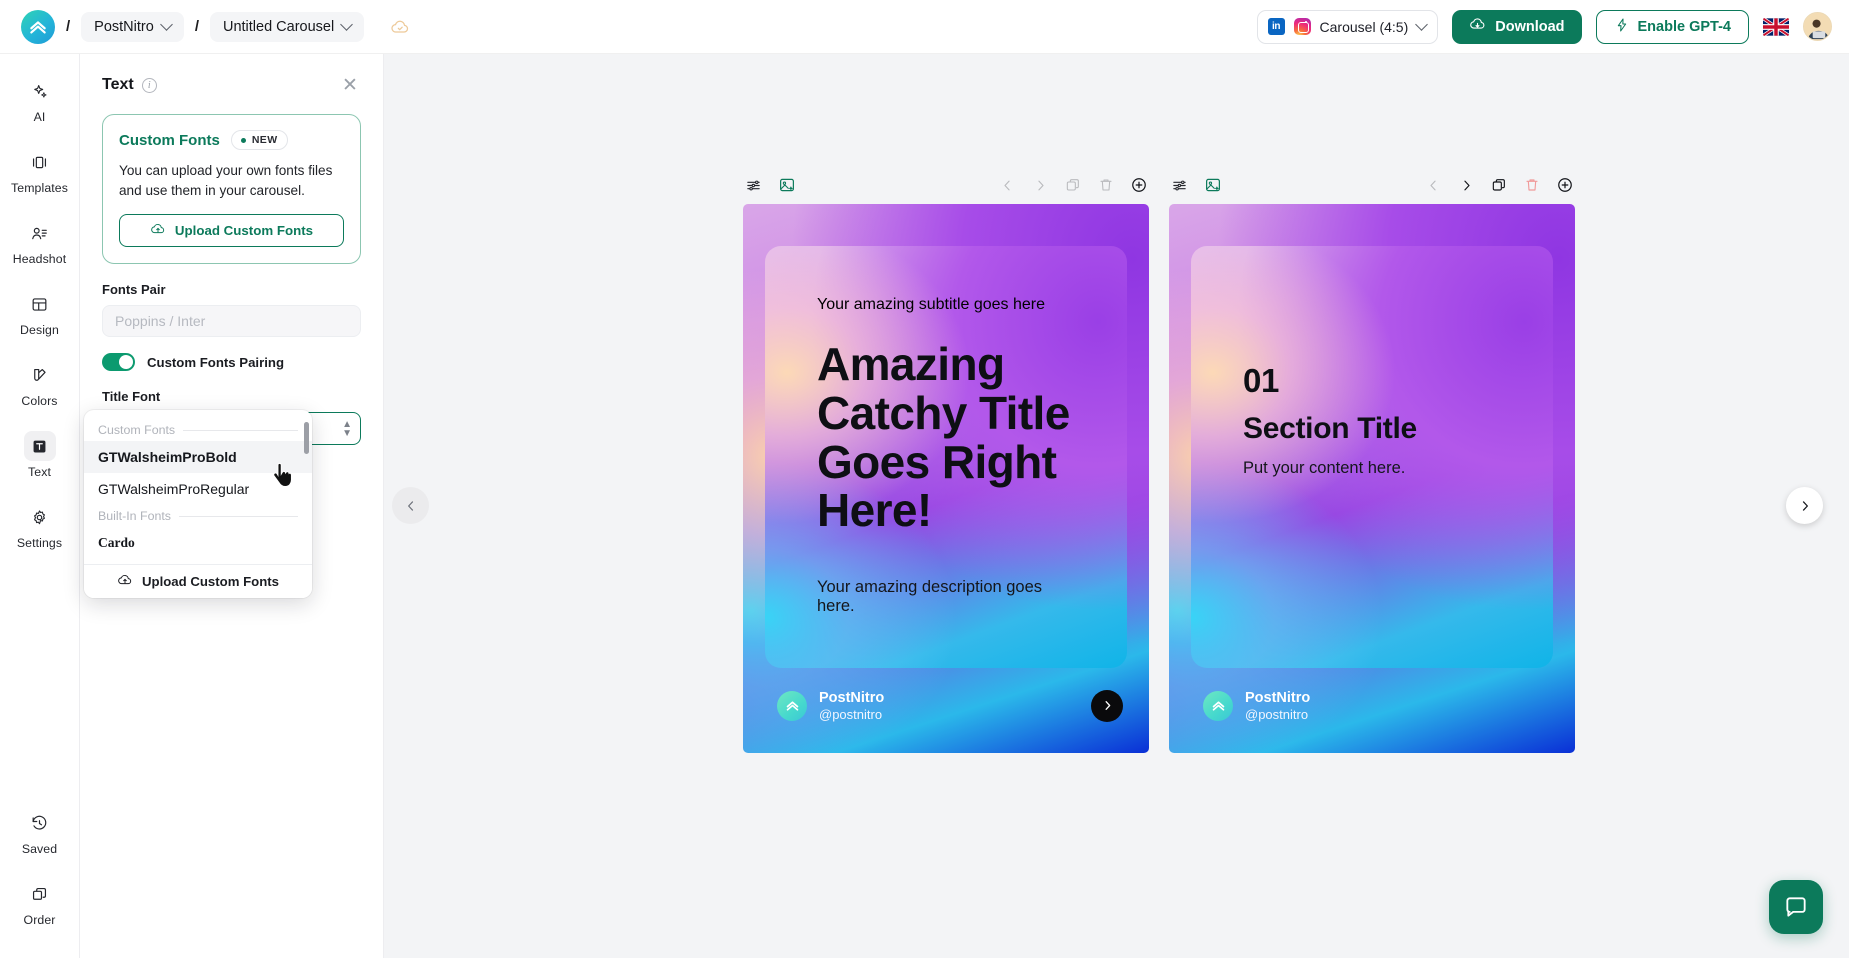 The height and width of the screenshot is (958, 1849). What do you see at coordinates (1776, 26) in the screenshot?
I see `uk-flag-icon` at bounding box center [1776, 26].